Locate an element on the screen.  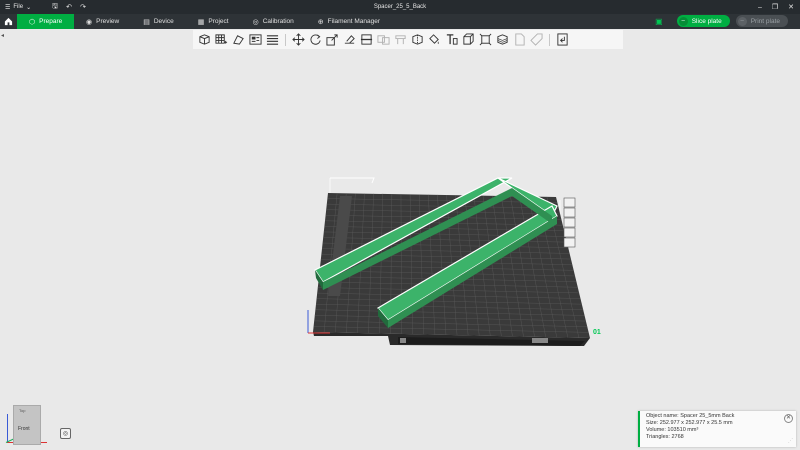
view-cube: Top Front is located at coordinates (29, 424).